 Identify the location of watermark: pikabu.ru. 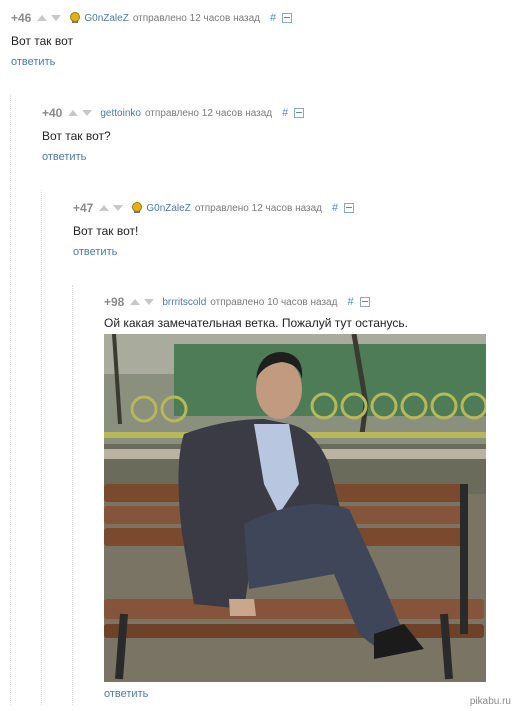
(490, 701).